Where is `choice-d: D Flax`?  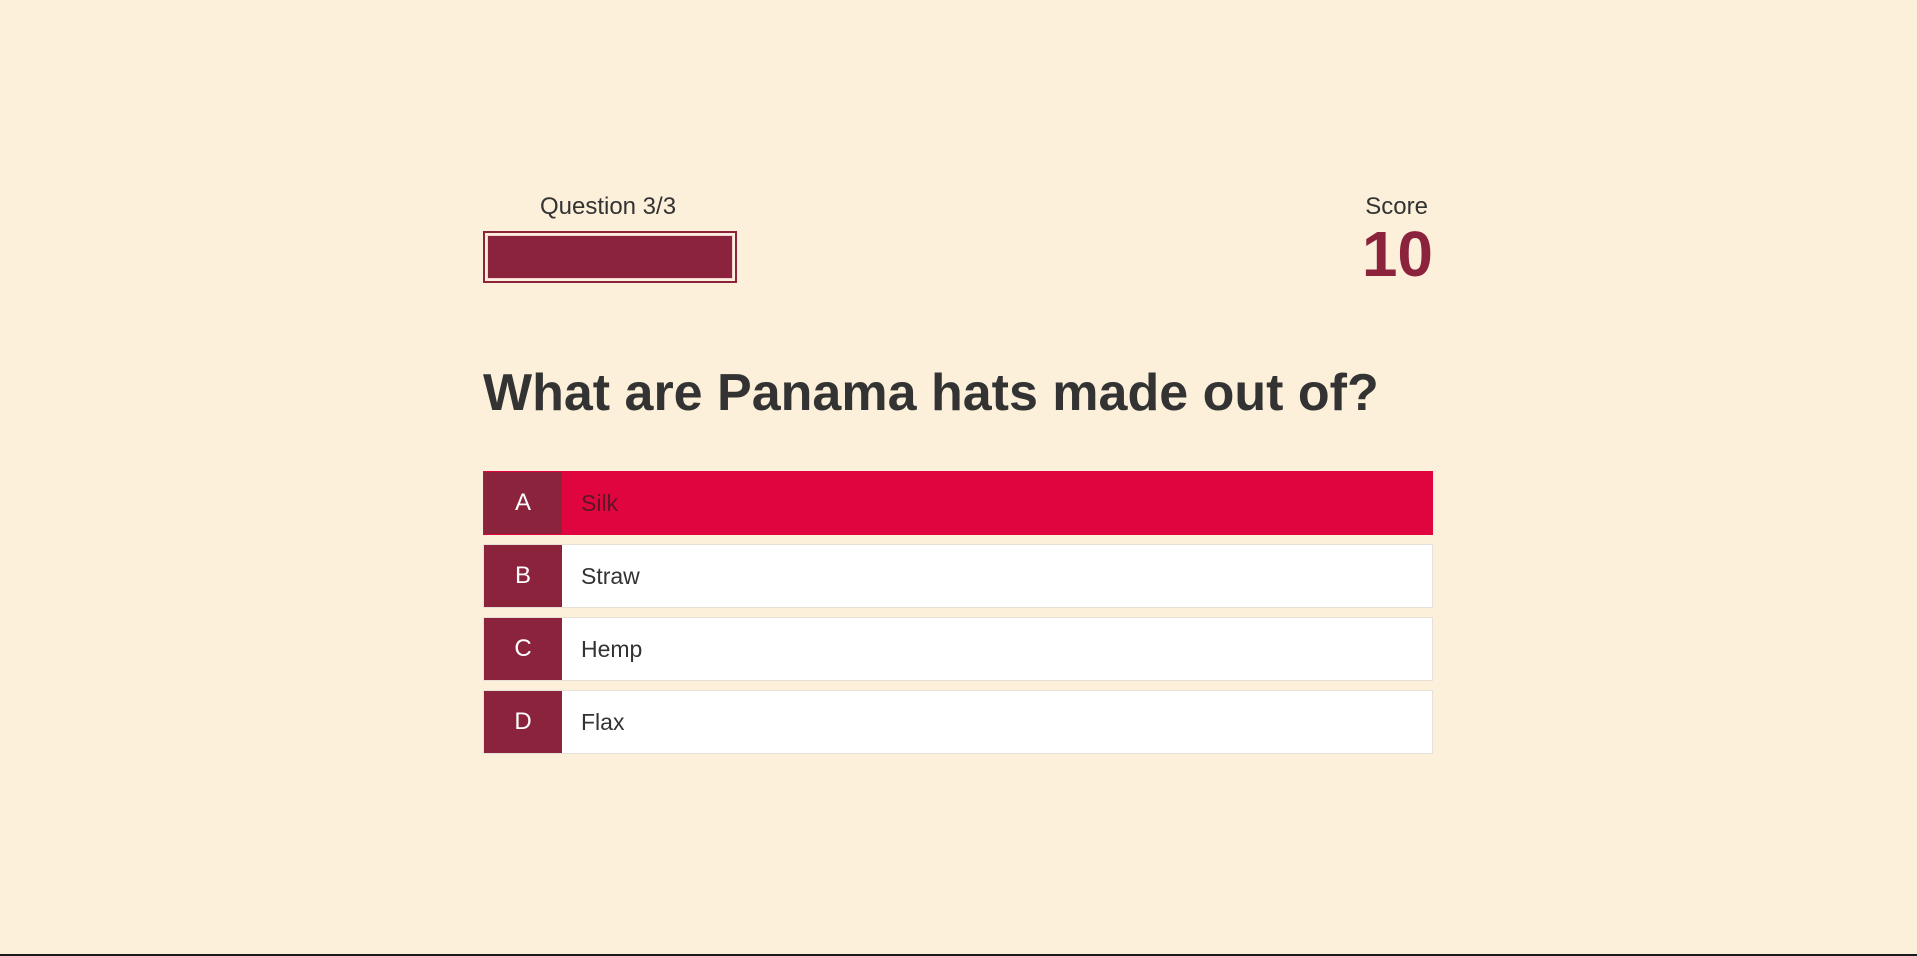
choice-d: D Flax is located at coordinates (958, 722).